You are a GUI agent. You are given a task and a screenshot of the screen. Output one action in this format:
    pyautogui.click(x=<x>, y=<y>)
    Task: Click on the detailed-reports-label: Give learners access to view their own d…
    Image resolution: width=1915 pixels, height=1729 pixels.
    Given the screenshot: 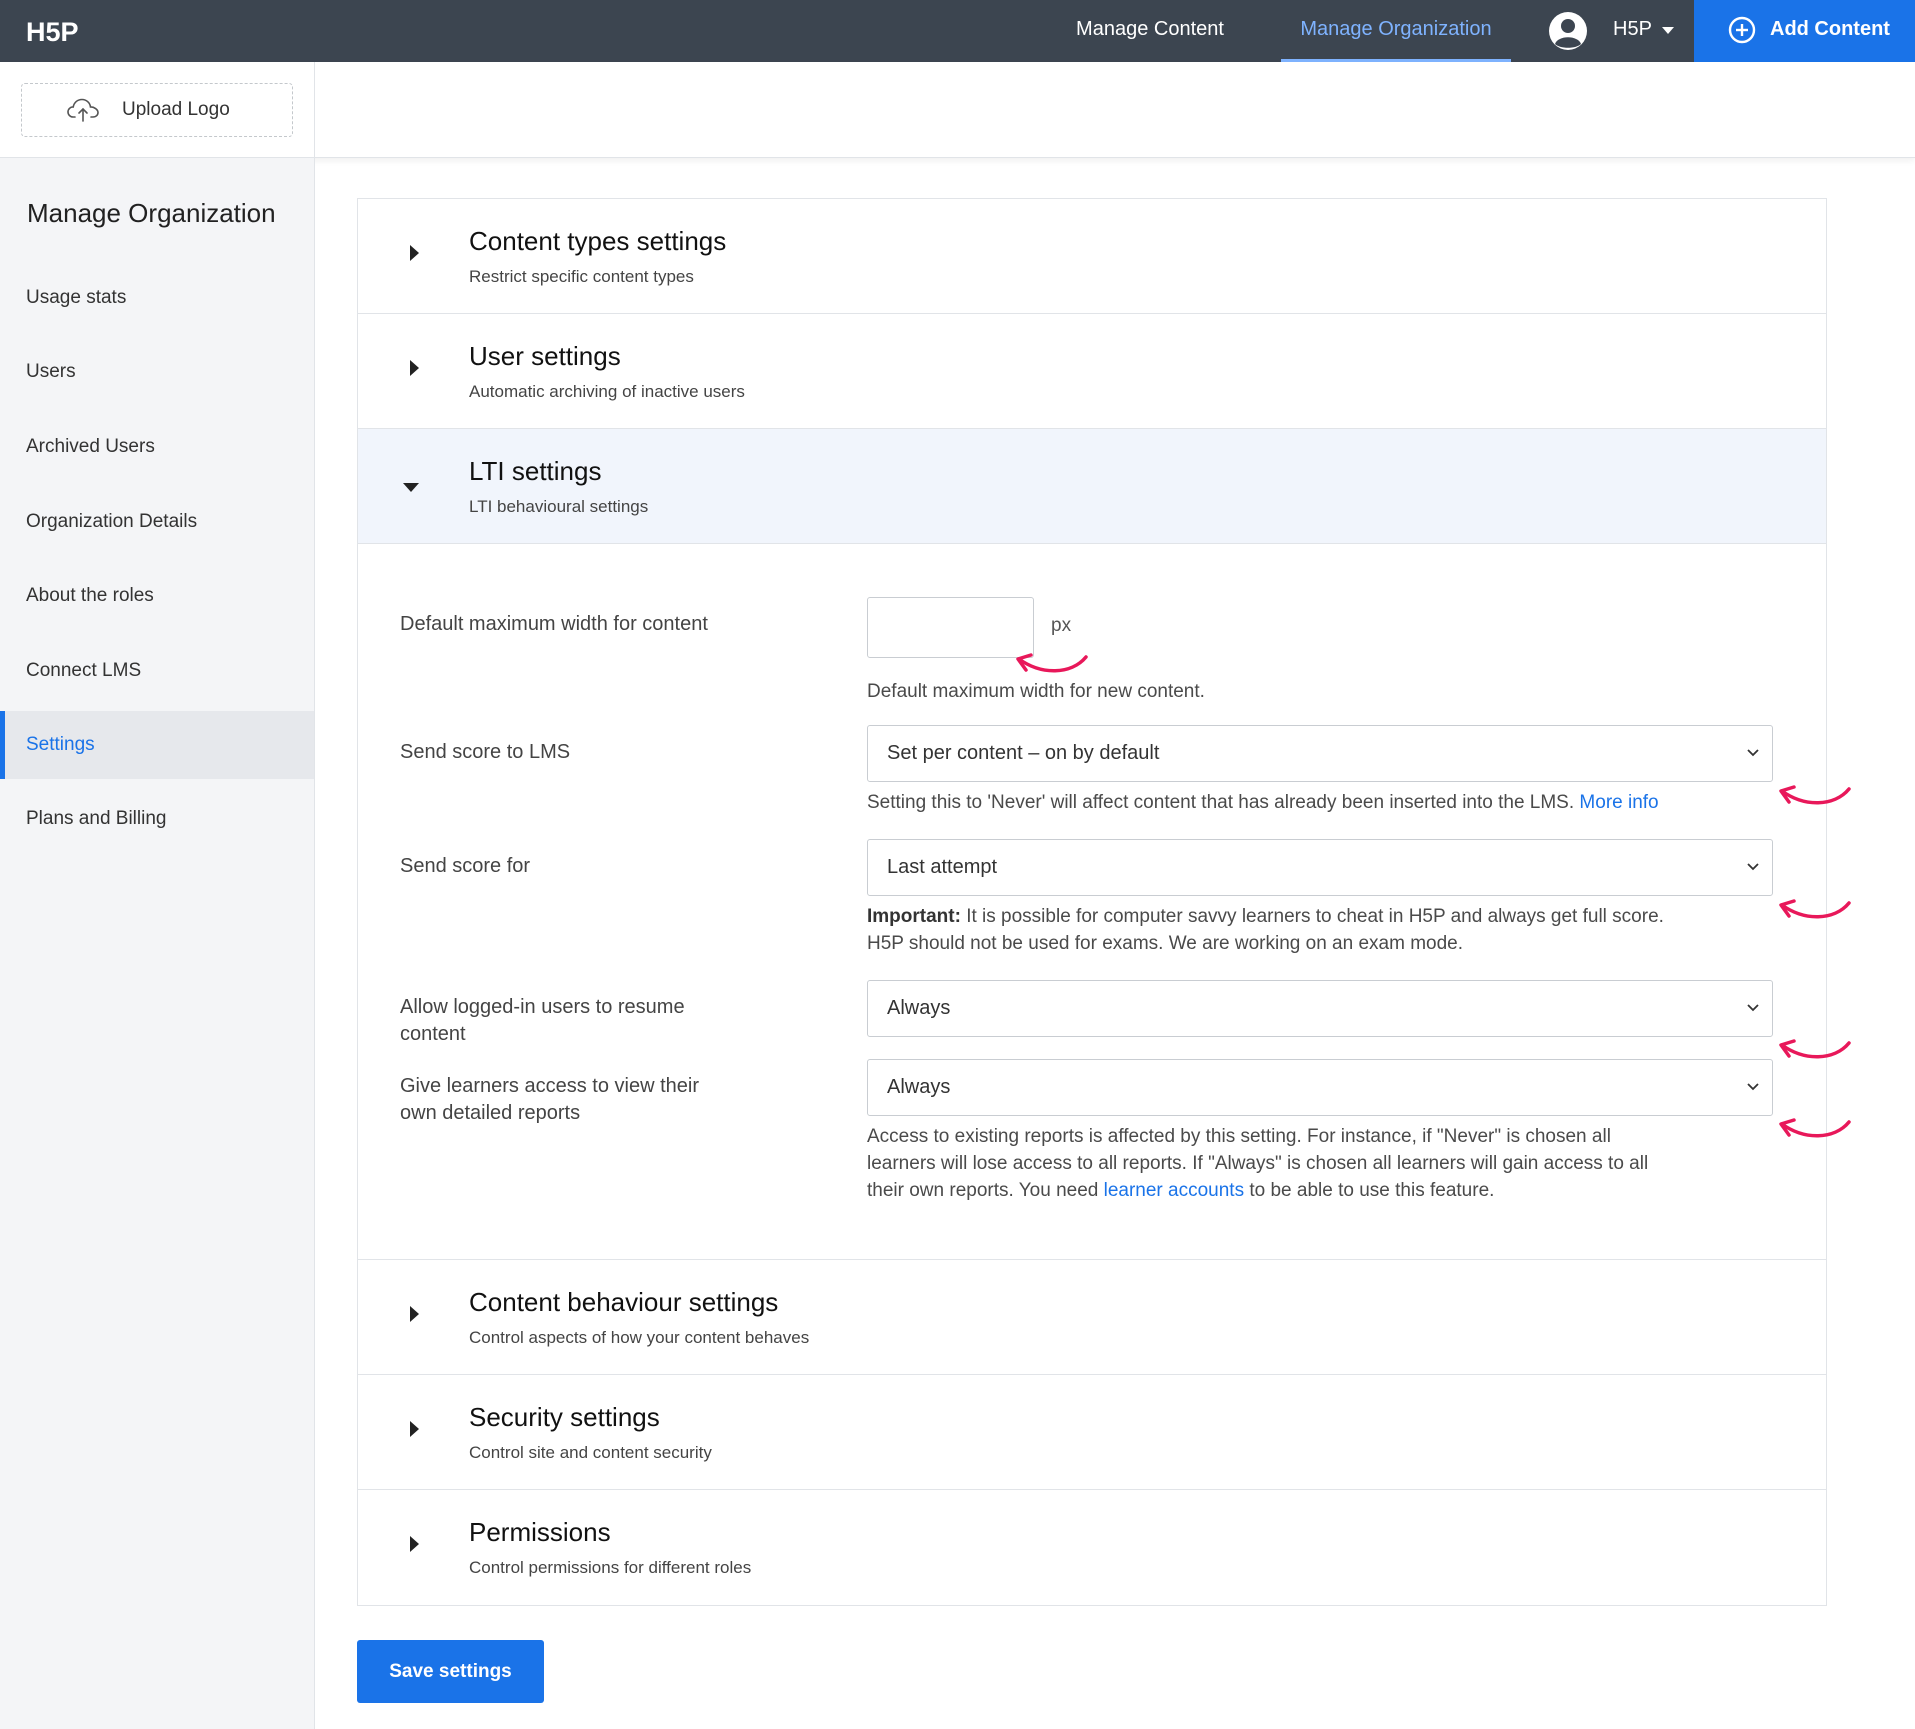 What is the action you would take?
    pyautogui.click(x=549, y=1100)
    